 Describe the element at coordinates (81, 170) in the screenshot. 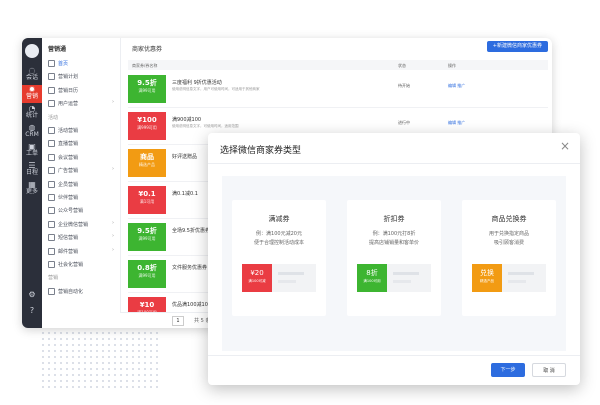

I see `menu-item: 广告营销 ›` at that location.